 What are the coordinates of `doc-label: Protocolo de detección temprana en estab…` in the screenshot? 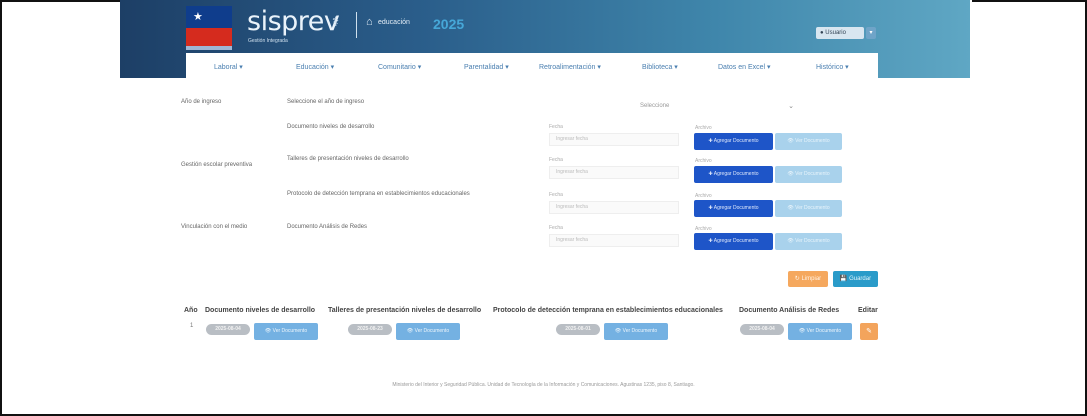 It's located at (378, 194).